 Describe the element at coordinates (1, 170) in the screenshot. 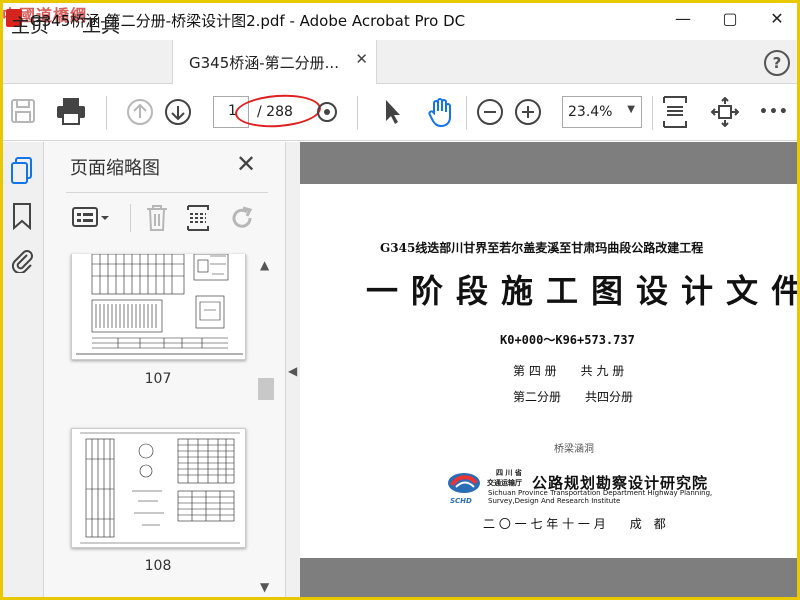

I see `rail-active-indicator` at that location.